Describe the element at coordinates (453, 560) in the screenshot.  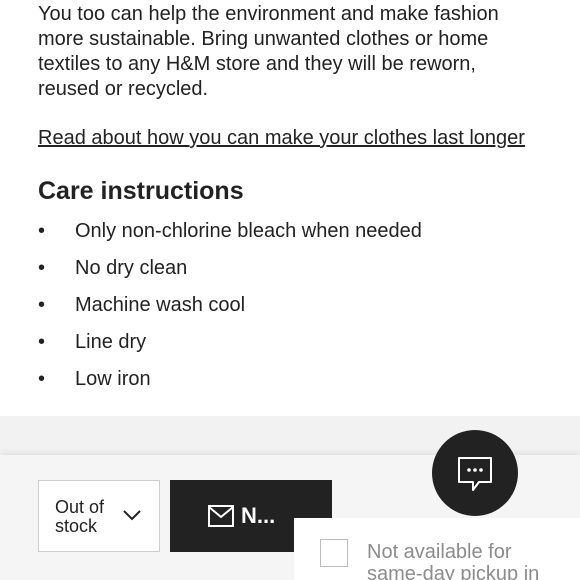
I see `pickup-label: Not available for same-day pickup in` at that location.